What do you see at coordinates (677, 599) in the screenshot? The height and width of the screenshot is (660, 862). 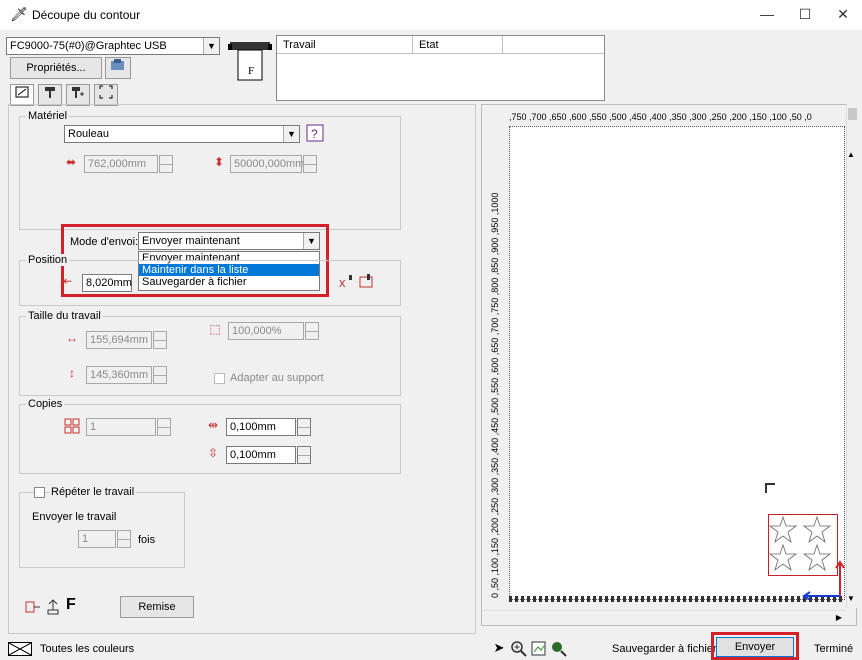 I see `feed-edge-marks` at bounding box center [677, 599].